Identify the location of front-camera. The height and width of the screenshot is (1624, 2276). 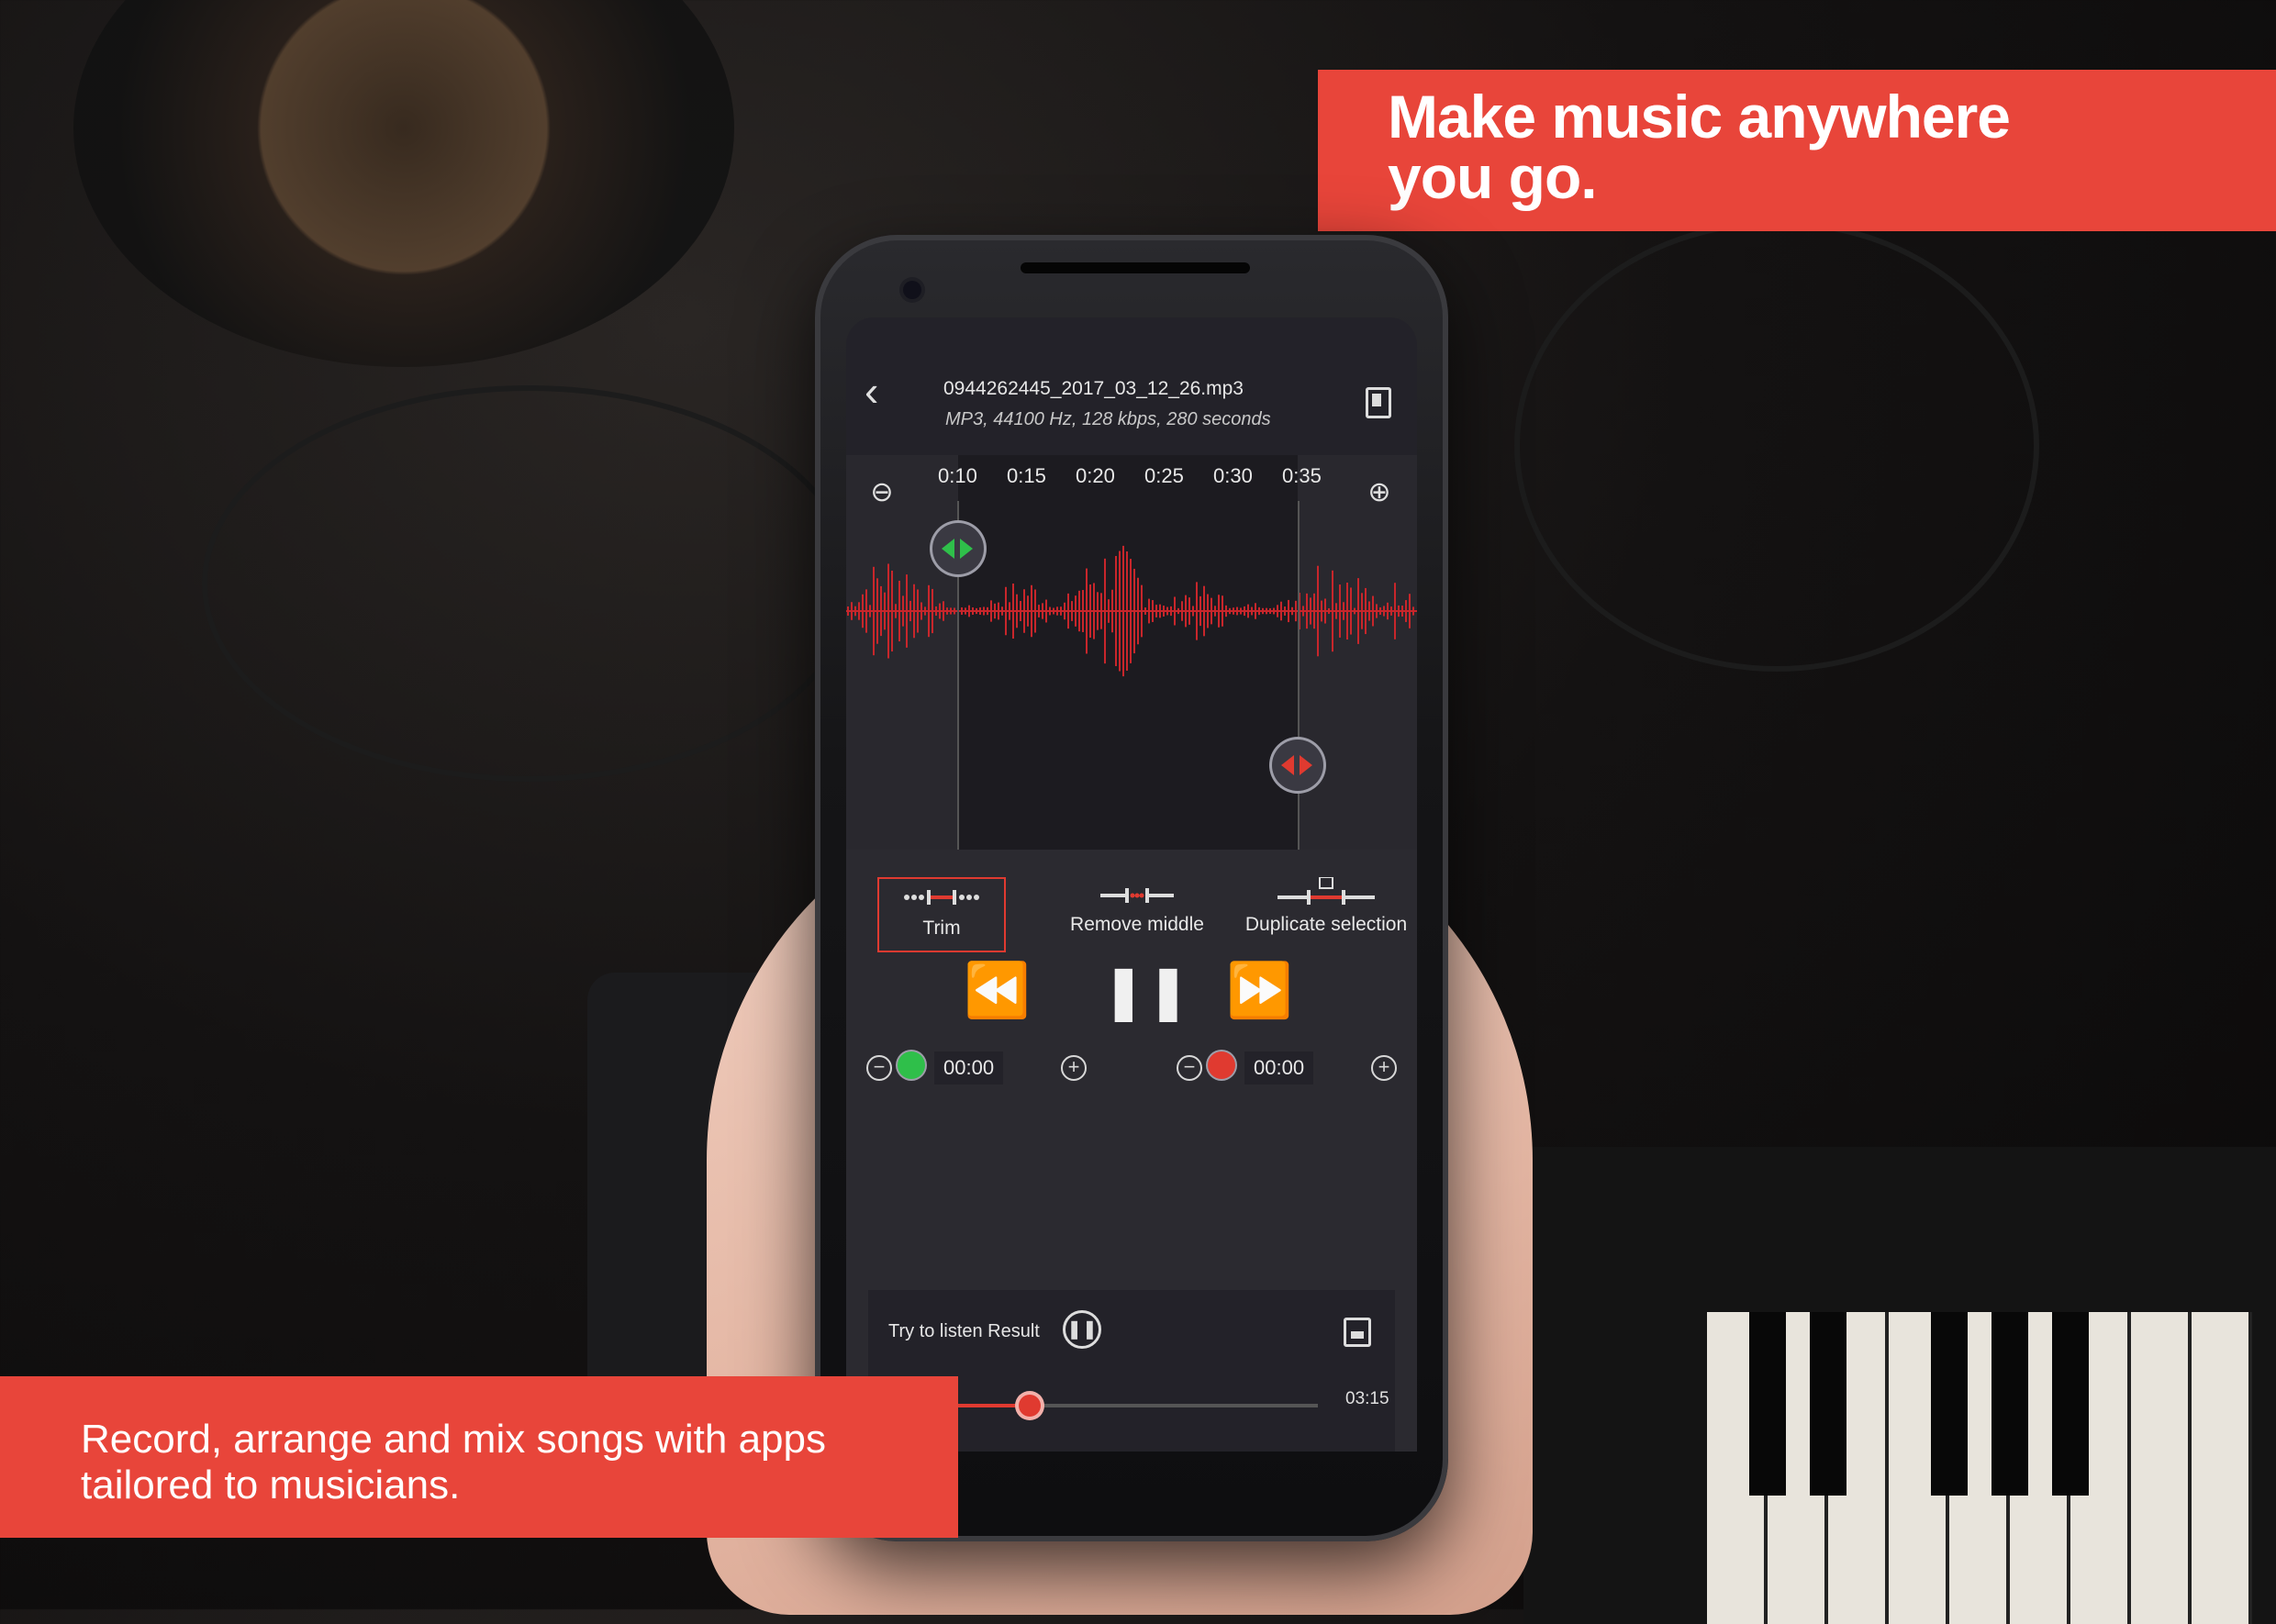
(912, 290).